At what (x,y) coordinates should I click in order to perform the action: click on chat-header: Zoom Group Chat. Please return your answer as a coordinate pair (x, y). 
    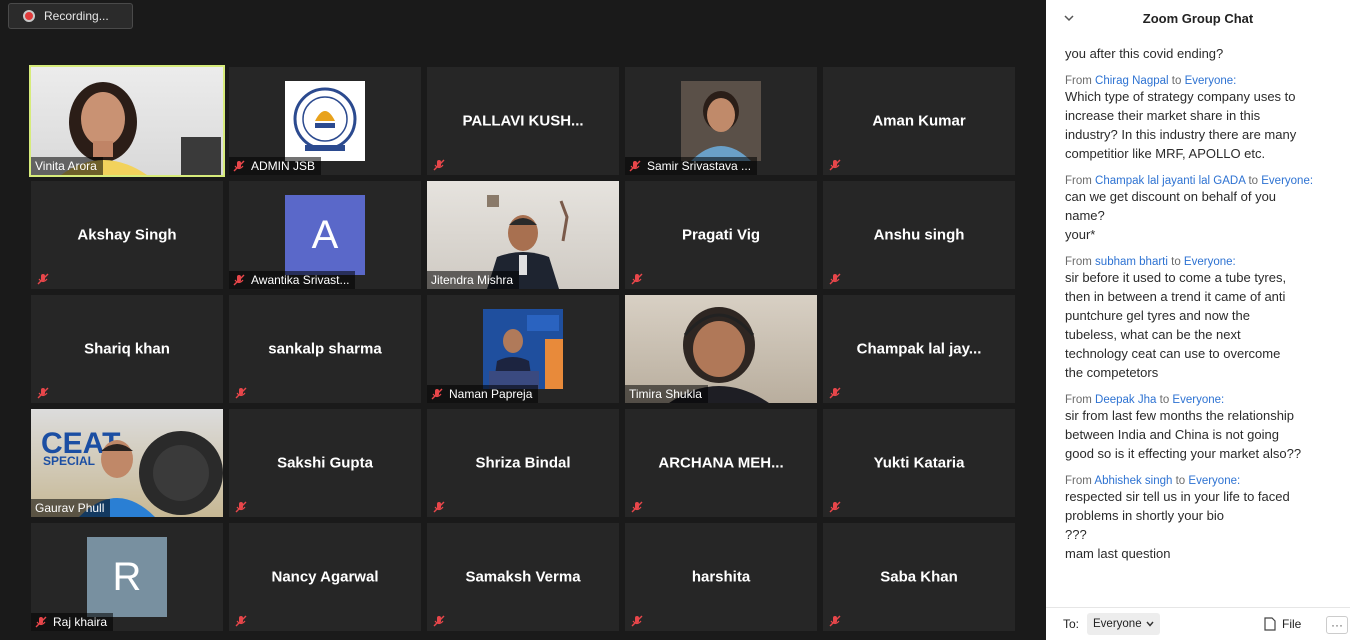
    Looking at the image, I should click on (1198, 18).